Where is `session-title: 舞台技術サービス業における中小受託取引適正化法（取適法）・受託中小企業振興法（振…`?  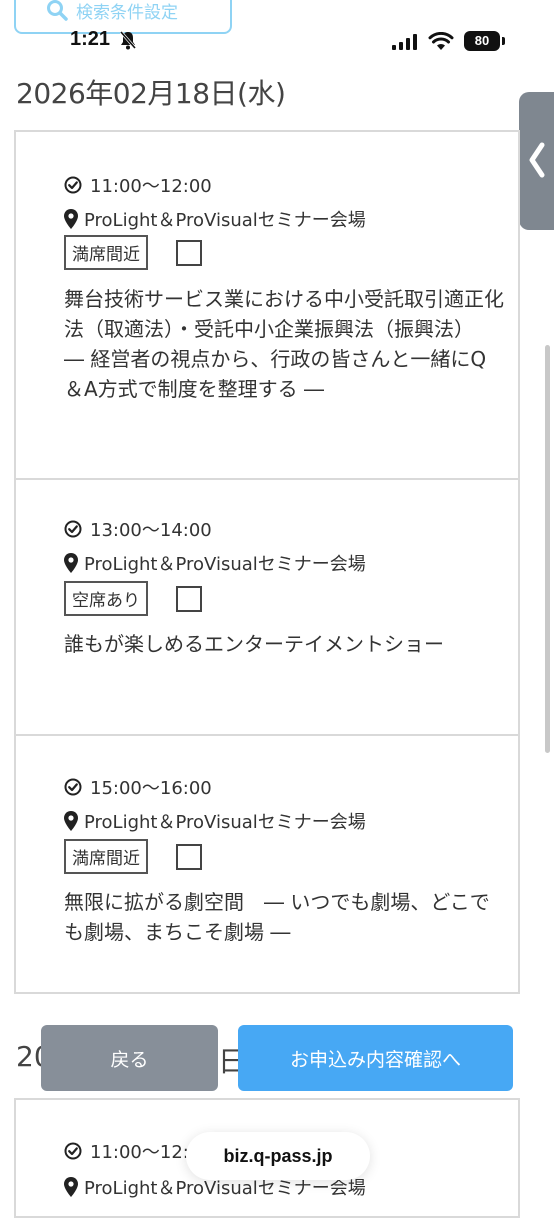
session-title: 舞台技術サービス業における中小受託取引適正化法（取適法）・受託中小企業振興法（振… is located at coordinates (284, 344).